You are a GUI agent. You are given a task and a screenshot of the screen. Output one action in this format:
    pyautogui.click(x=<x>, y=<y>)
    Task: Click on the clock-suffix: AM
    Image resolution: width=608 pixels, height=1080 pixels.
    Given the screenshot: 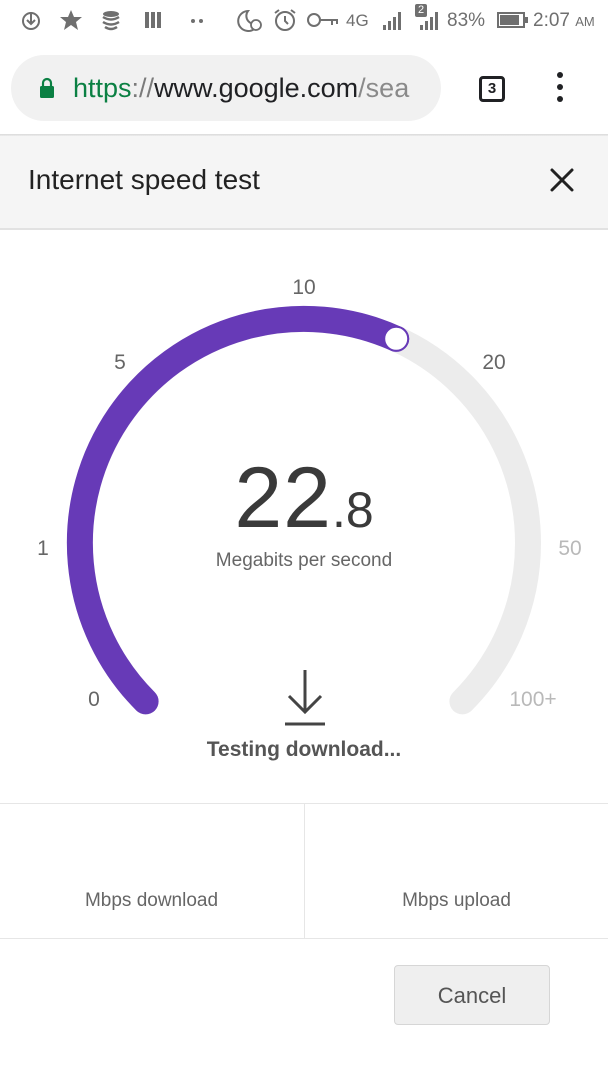 What is the action you would take?
    pyautogui.click(x=585, y=21)
    